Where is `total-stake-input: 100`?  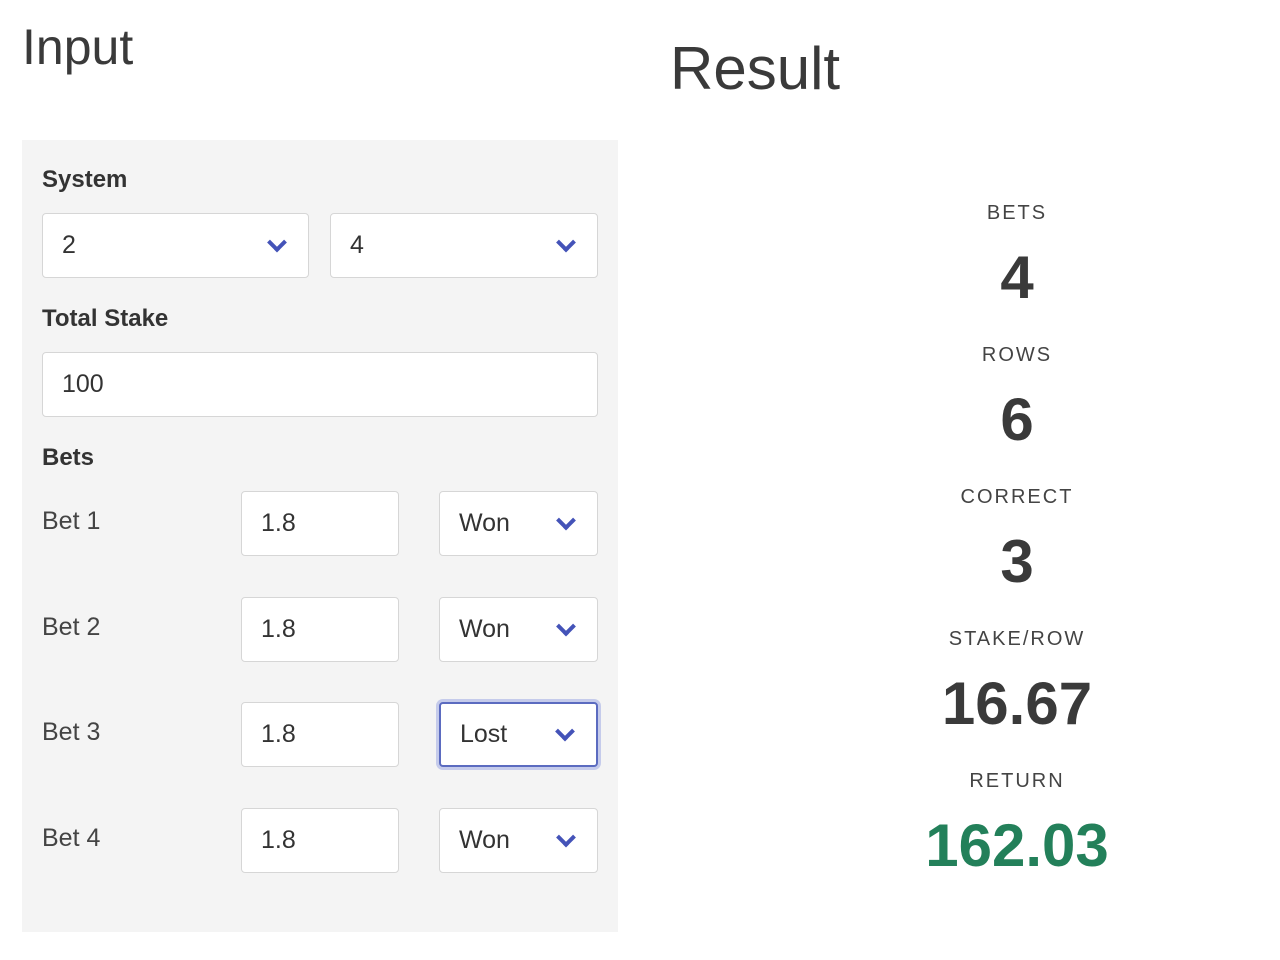
total-stake-input: 100 is located at coordinates (320, 384).